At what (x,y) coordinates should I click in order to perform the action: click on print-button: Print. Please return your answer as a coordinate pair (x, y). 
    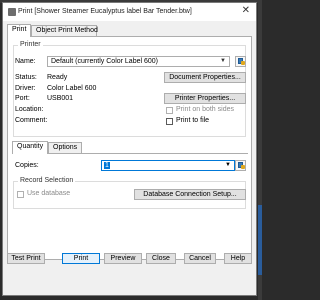
    Looking at the image, I should click on (81, 258).